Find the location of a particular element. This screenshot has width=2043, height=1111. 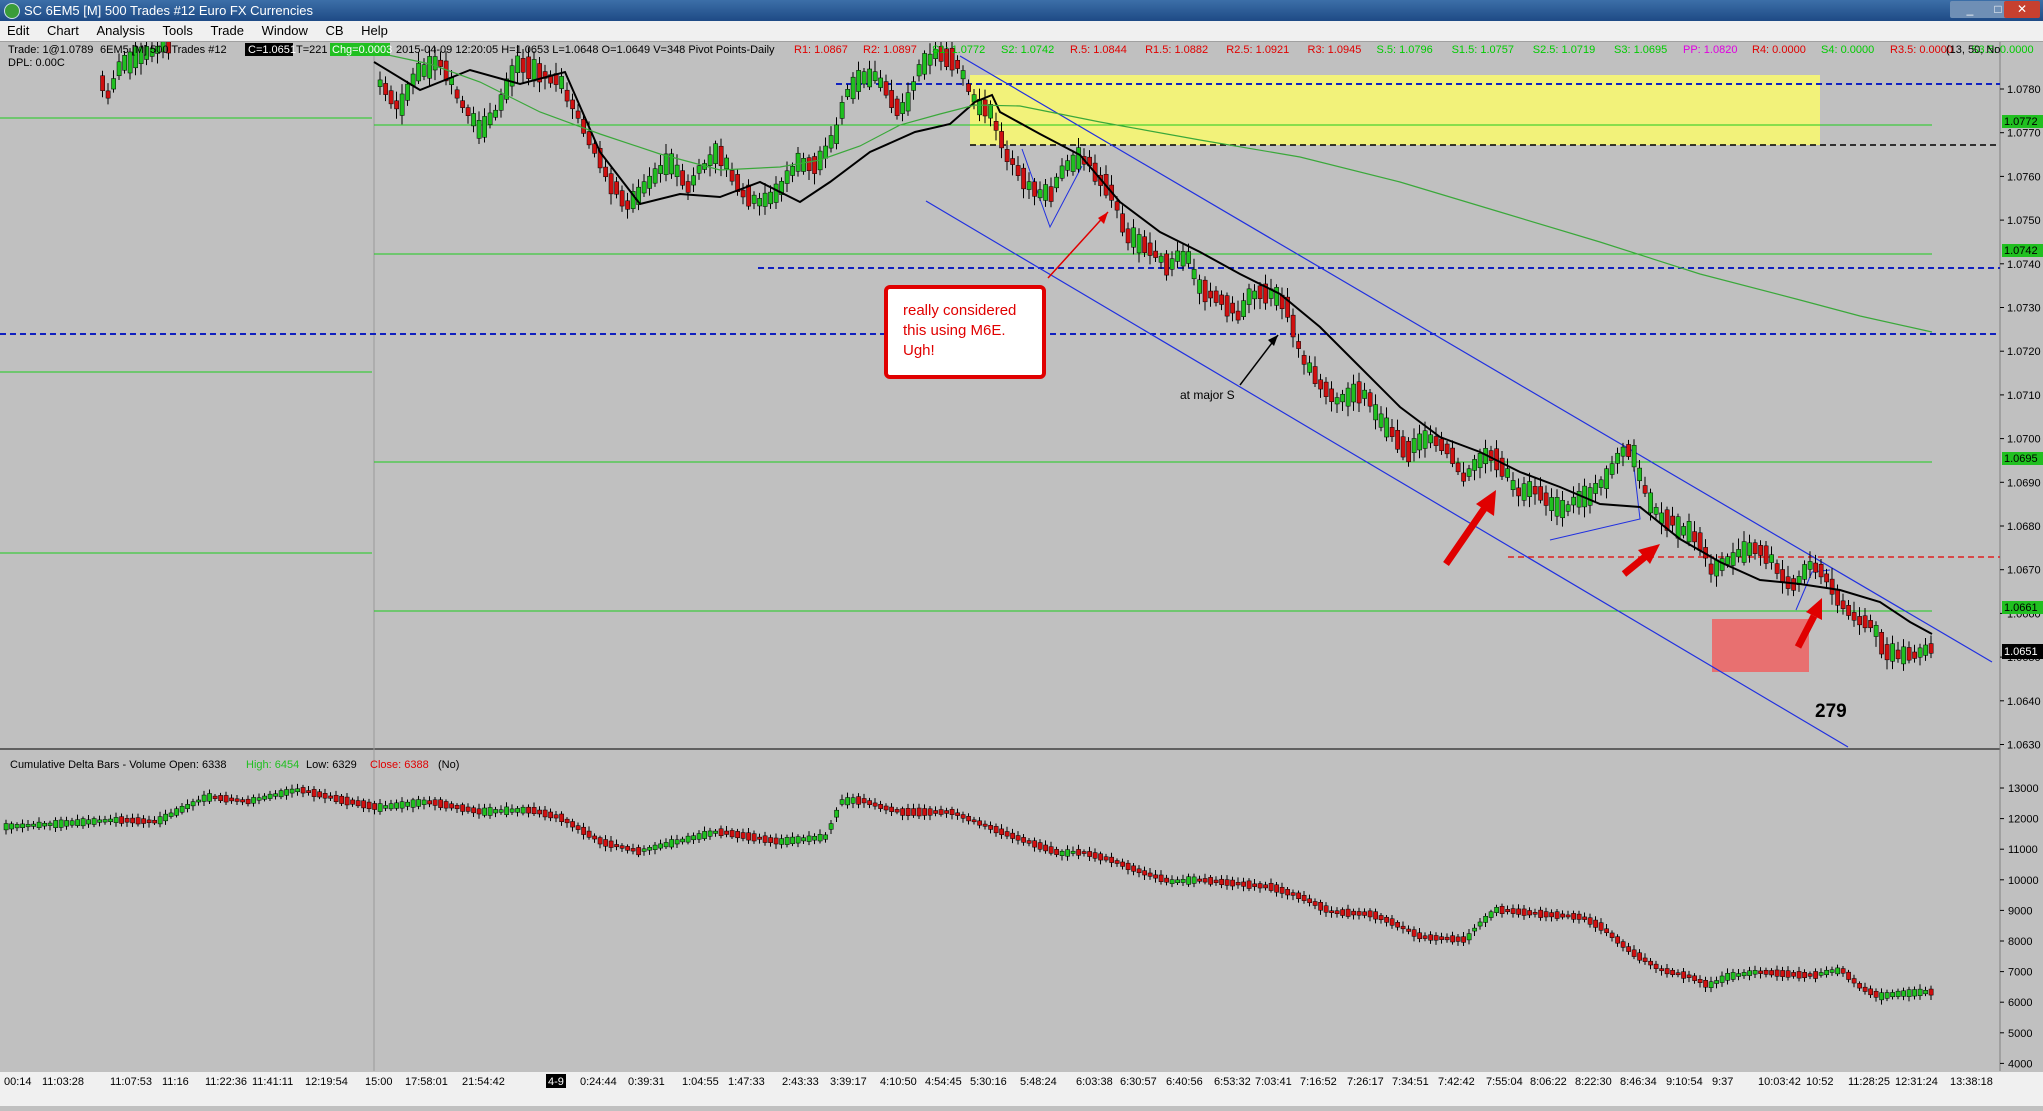

time-axis-label: 6:53:32 is located at coordinates (1232, 1082).